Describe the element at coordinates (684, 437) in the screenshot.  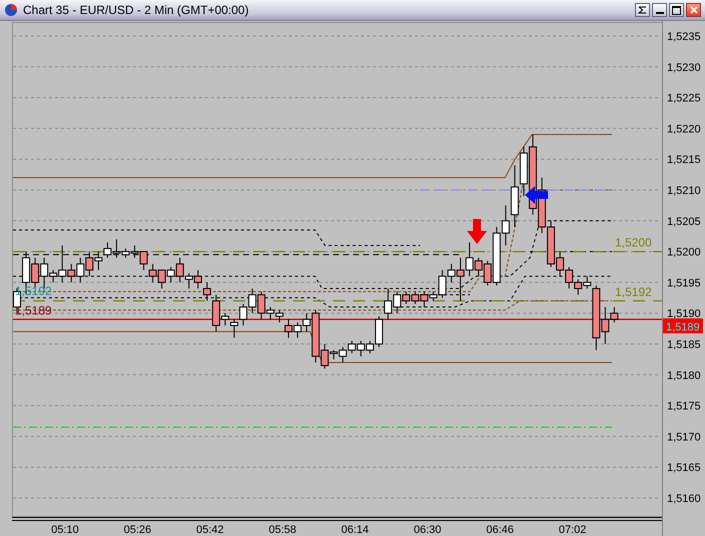
I see `price-axis-label: 1,5170` at that location.